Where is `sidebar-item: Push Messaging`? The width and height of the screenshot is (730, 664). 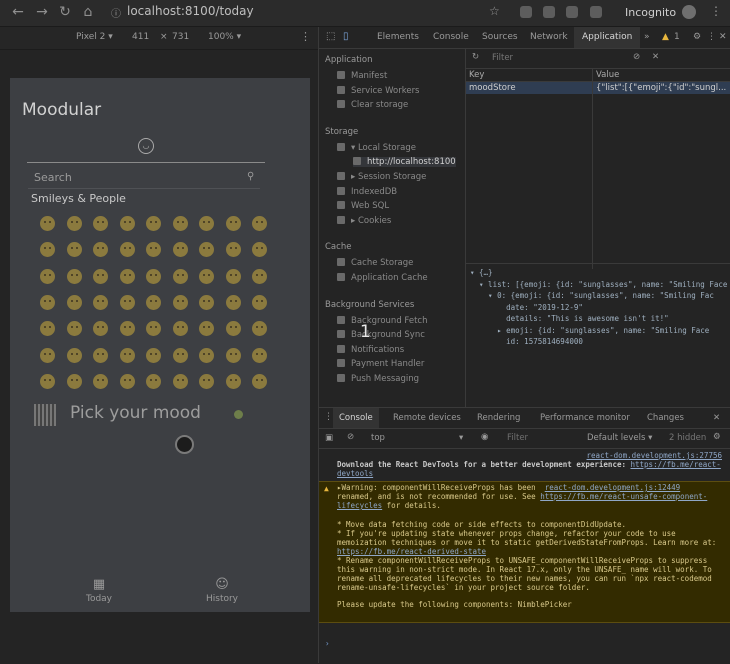
sidebar-item: Push Messaging is located at coordinates (378, 379).